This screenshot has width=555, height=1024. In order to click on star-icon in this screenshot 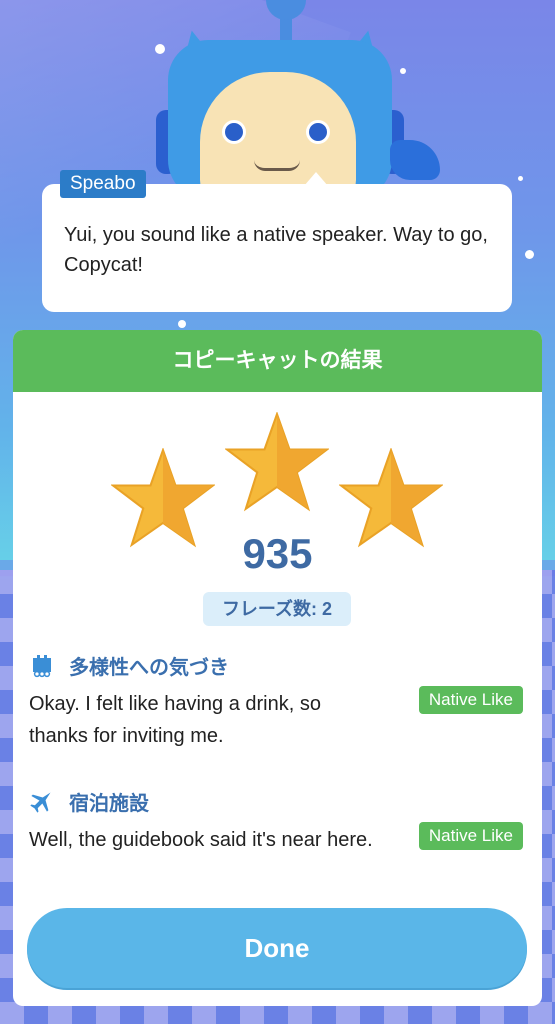, I will do `click(277, 462)`.